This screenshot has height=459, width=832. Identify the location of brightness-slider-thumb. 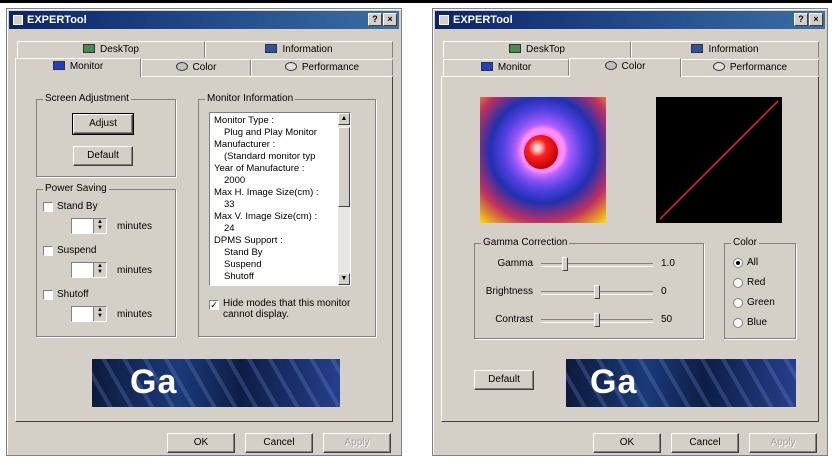
(597, 292).